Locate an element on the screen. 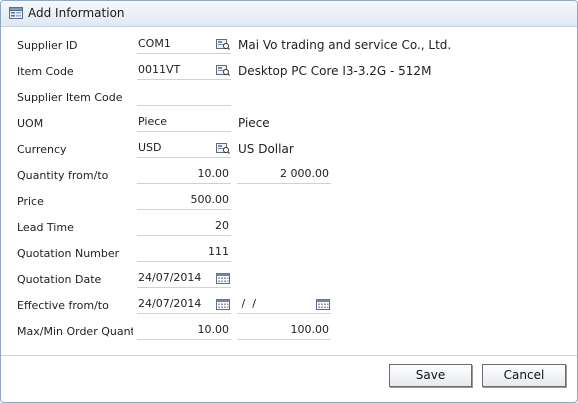 The image size is (578, 403). uom-label: UOM is located at coordinates (30, 123).